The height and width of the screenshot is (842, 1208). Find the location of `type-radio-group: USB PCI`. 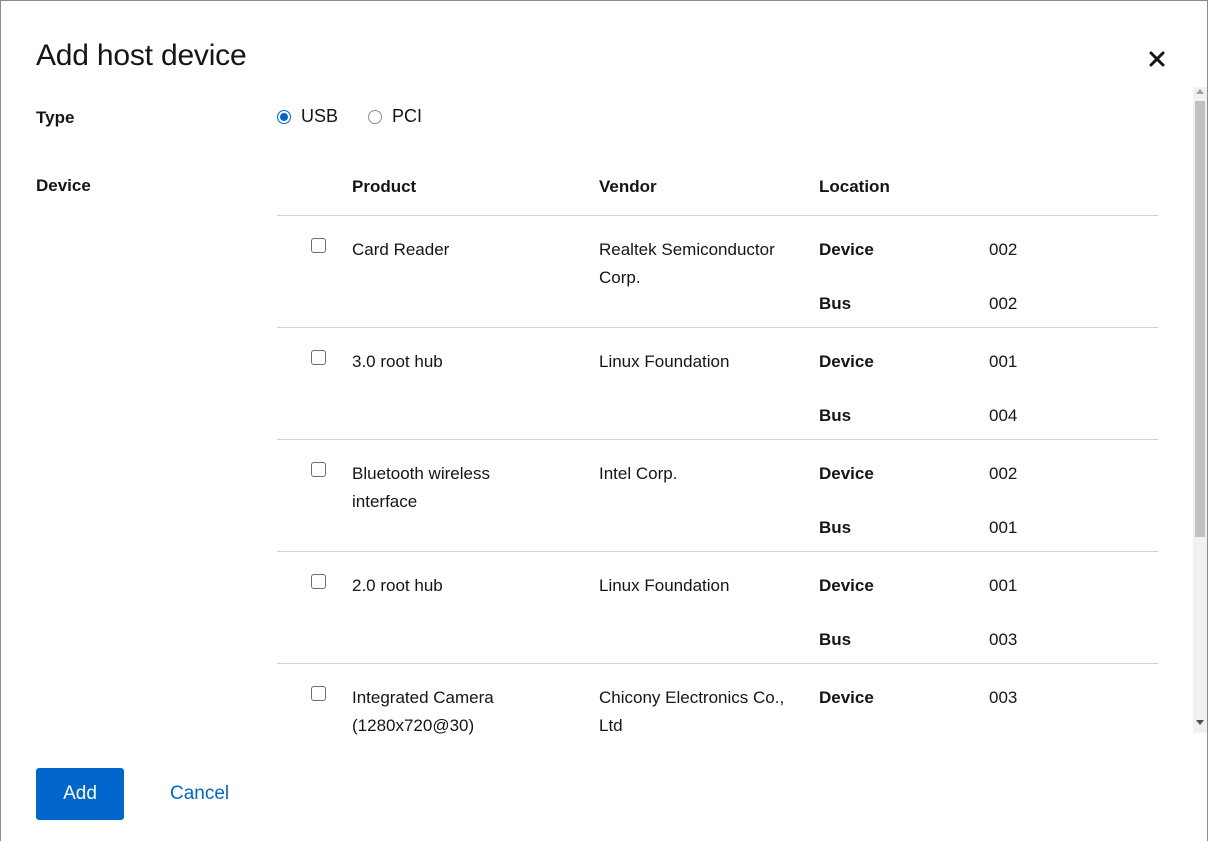

type-radio-group: USB PCI is located at coordinates (364, 116).